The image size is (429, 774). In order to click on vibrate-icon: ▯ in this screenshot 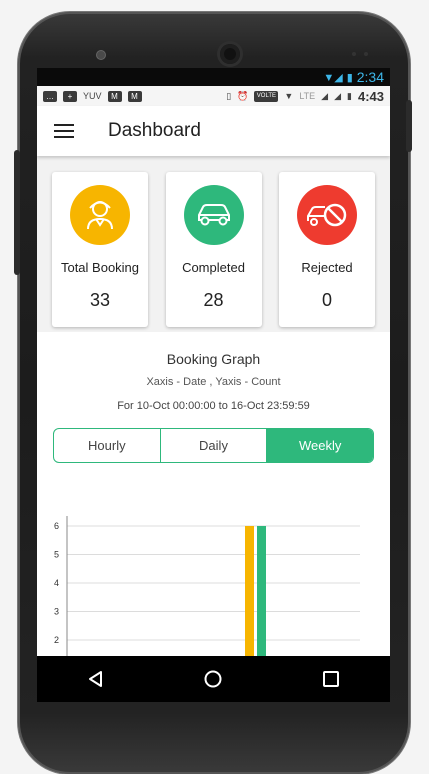, I will do `click(229, 95)`.